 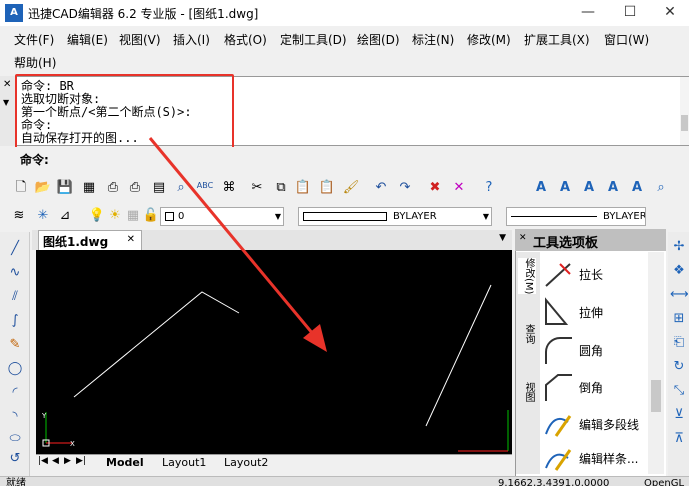 I want to click on save-icon: 💾, so click(x=65, y=188).